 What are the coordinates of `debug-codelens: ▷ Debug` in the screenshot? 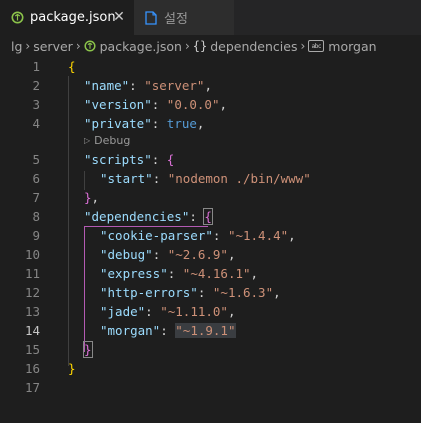 It's located at (107, 140).